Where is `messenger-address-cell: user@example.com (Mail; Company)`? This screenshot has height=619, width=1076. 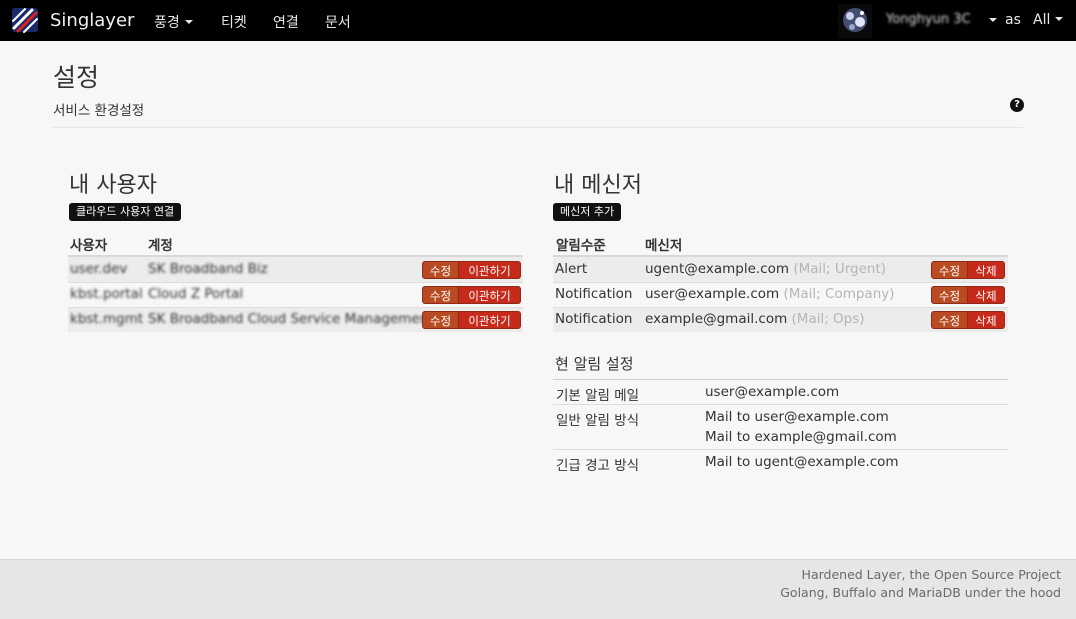 messenger-address-cell: user@example.com (Mail; Company) is located at coordinates (770, 294).